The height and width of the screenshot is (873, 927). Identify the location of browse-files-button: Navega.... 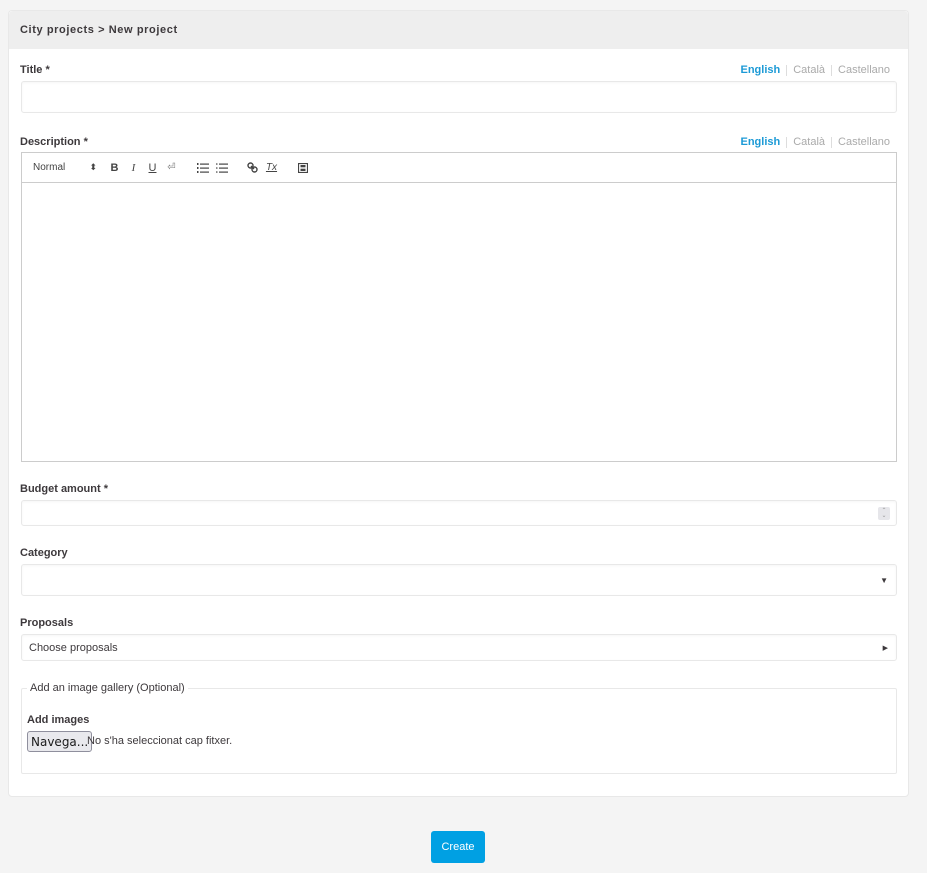
(60, 741).